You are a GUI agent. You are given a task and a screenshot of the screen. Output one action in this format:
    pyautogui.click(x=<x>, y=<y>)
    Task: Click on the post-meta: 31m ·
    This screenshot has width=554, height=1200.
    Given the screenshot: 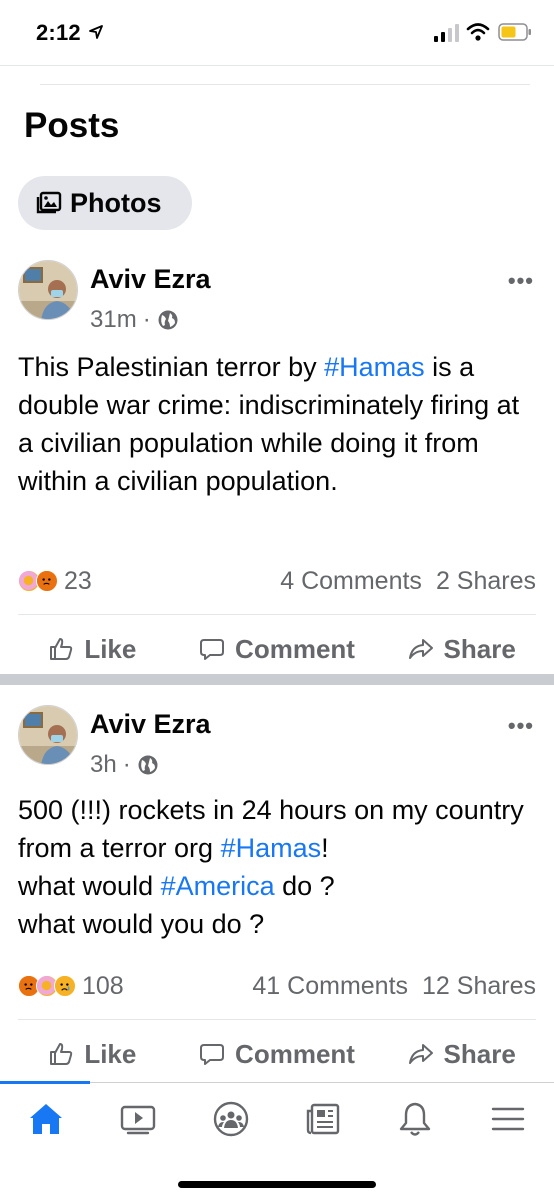 What is the action you would take?
    pyautogui.click(x=134, y=320)
    